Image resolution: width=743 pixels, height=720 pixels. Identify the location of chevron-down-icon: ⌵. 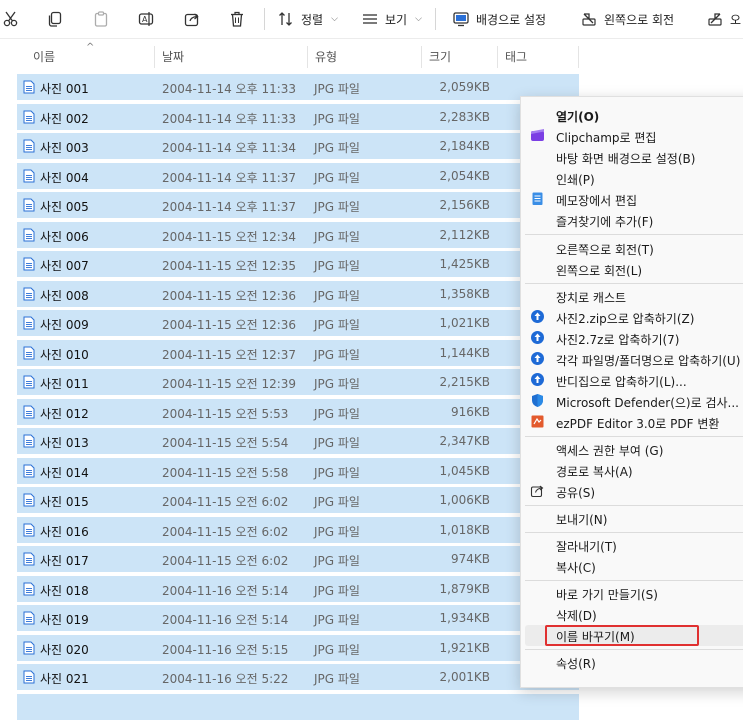
(418, 19).